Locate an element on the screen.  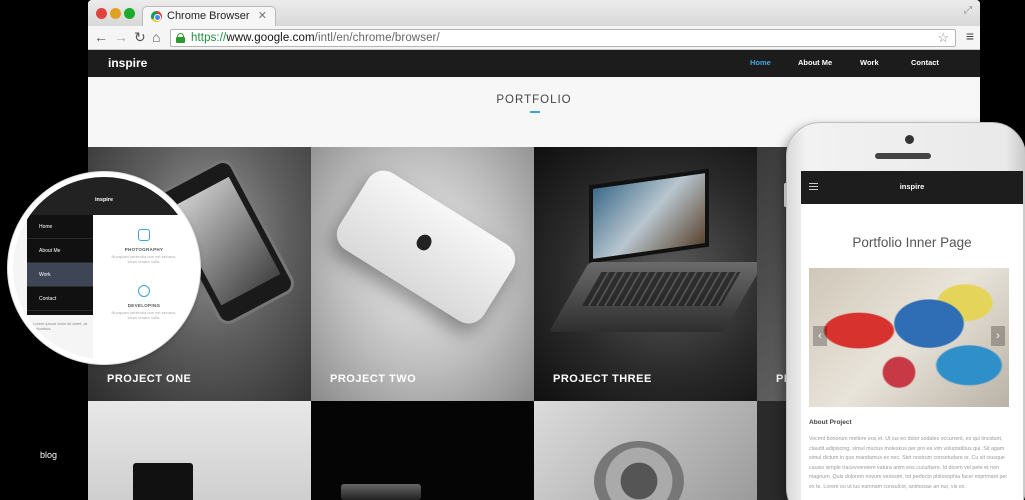
feature-title: DEVELOPING is located at coordinates (144, 305).